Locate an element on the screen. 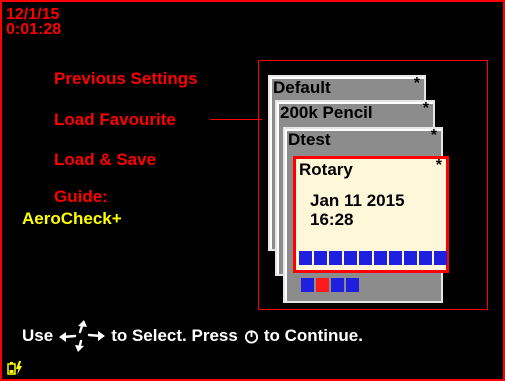 The width and height of the screenshot is (505, 381). profile-time: 16:28 is located at coordinates (332, 219).